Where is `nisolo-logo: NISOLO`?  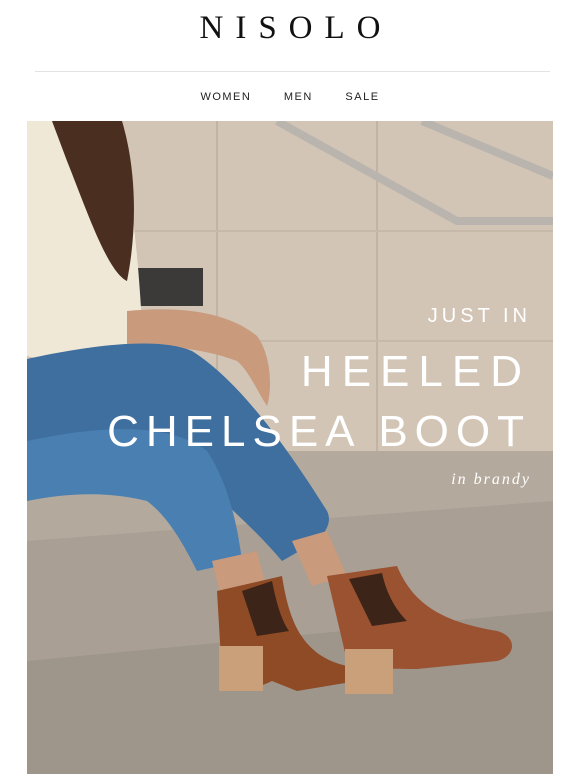 nisolo-logo: NISOLO is located at coordinates (290, 28).